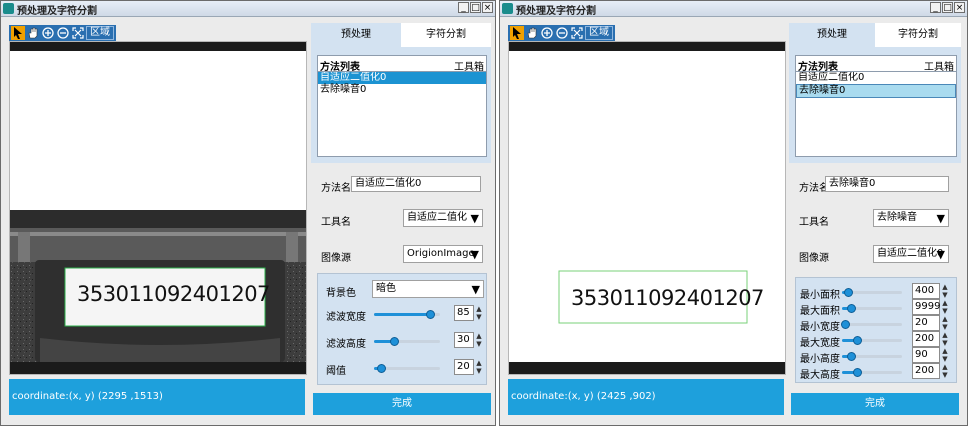 The height and width of the screenshot is (426, 968). I want to click on slider-row: 阈值 20 ▲ ▼, so click(402, 368).